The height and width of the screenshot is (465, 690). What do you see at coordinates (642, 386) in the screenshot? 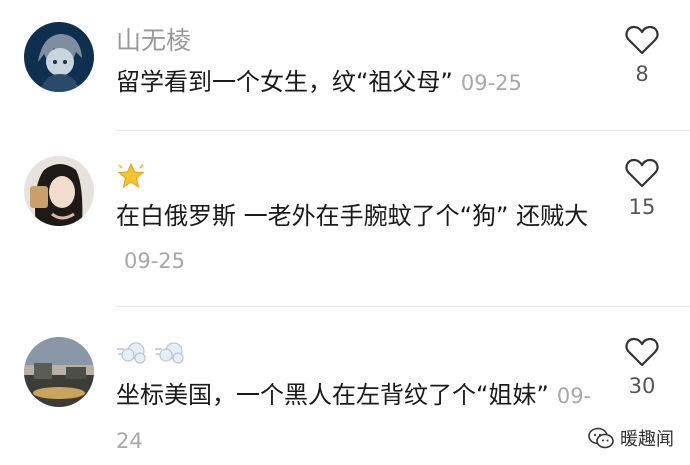
I see `like-count: 30` at bounding box center [642, 386].